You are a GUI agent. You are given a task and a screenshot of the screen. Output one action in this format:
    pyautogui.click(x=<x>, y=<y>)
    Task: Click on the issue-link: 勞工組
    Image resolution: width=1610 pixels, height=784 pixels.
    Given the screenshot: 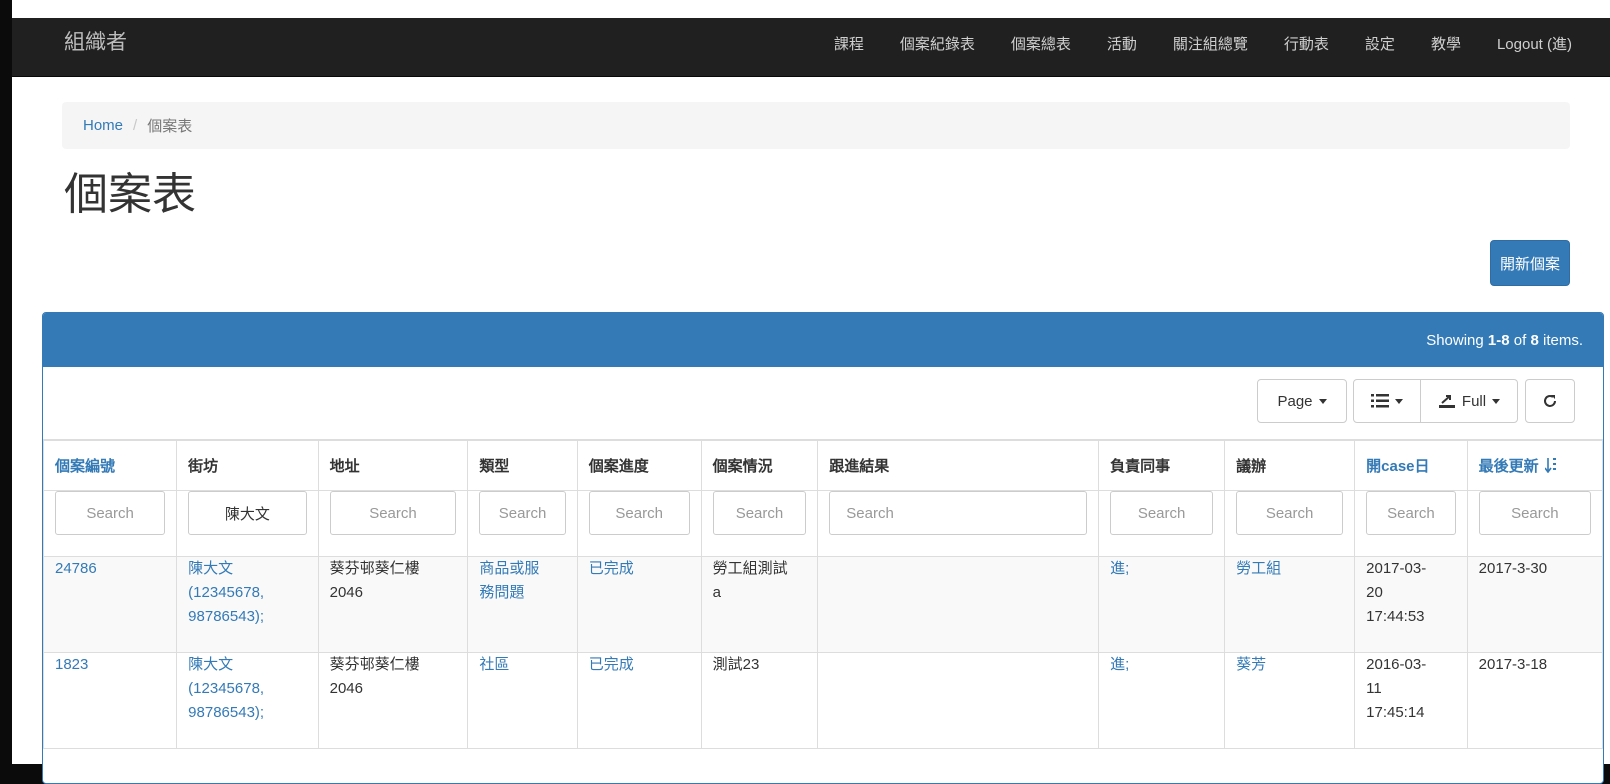 What is the action you would take?
    pyautogui.click(x=1258, y=568)
    